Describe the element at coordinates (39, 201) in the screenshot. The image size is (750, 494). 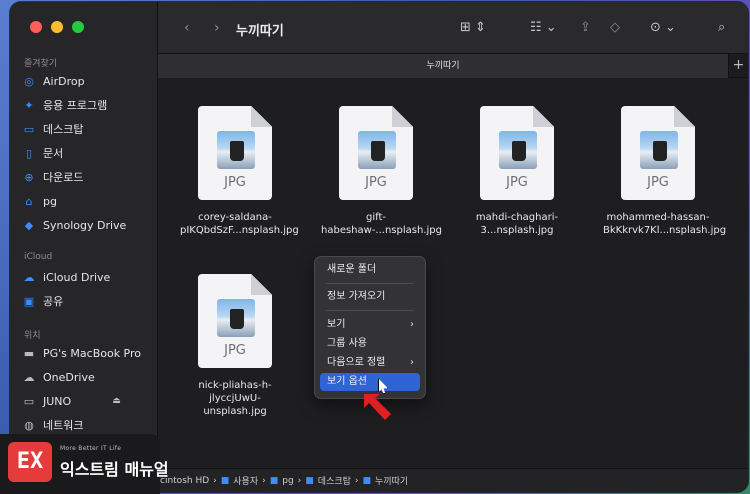
I see `sidebar-item-home: ⌂ pg` at that location.